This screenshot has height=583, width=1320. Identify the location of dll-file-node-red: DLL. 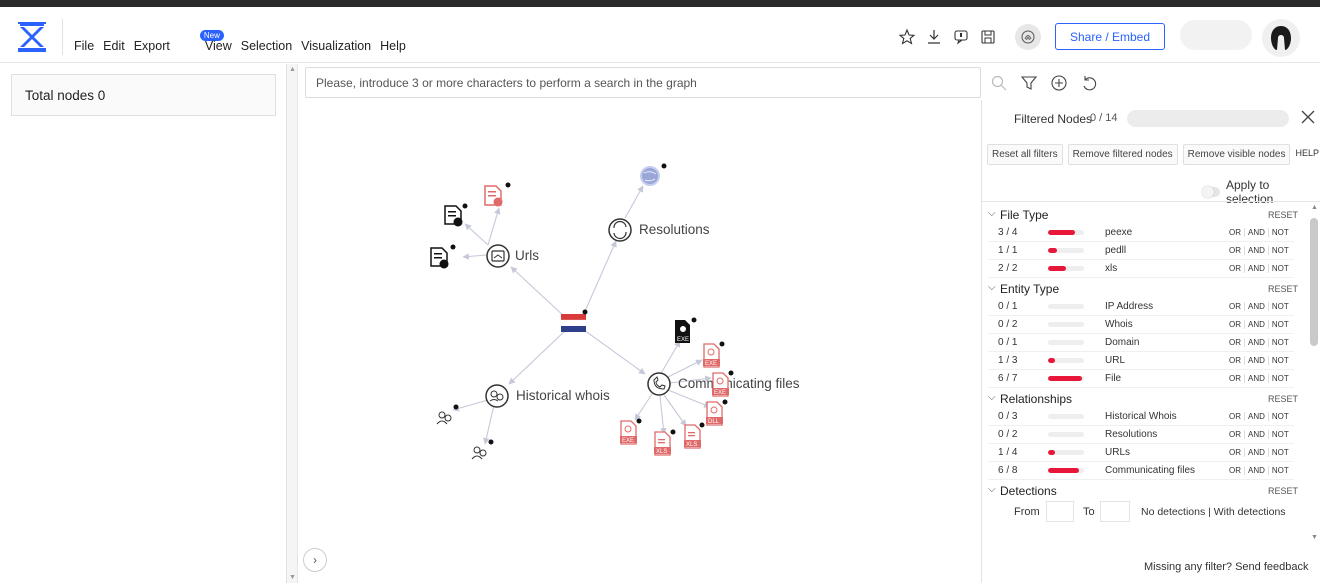
(717, 412).